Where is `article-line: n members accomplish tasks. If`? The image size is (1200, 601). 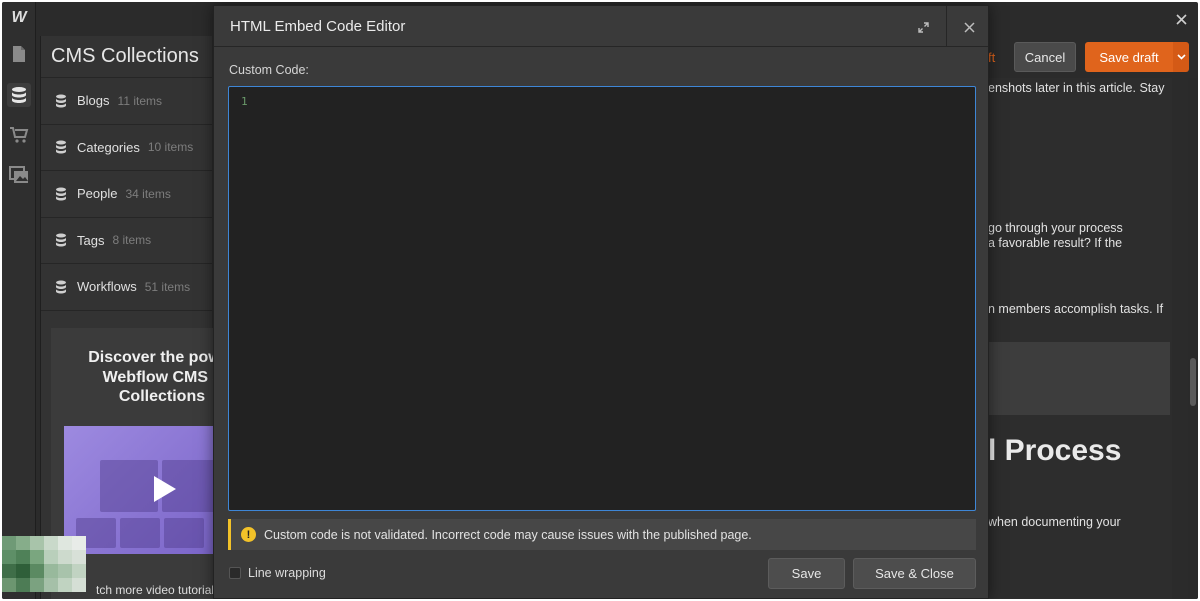
article-line: n members accomplish tasks. If is located at coordinates (1076, 309).